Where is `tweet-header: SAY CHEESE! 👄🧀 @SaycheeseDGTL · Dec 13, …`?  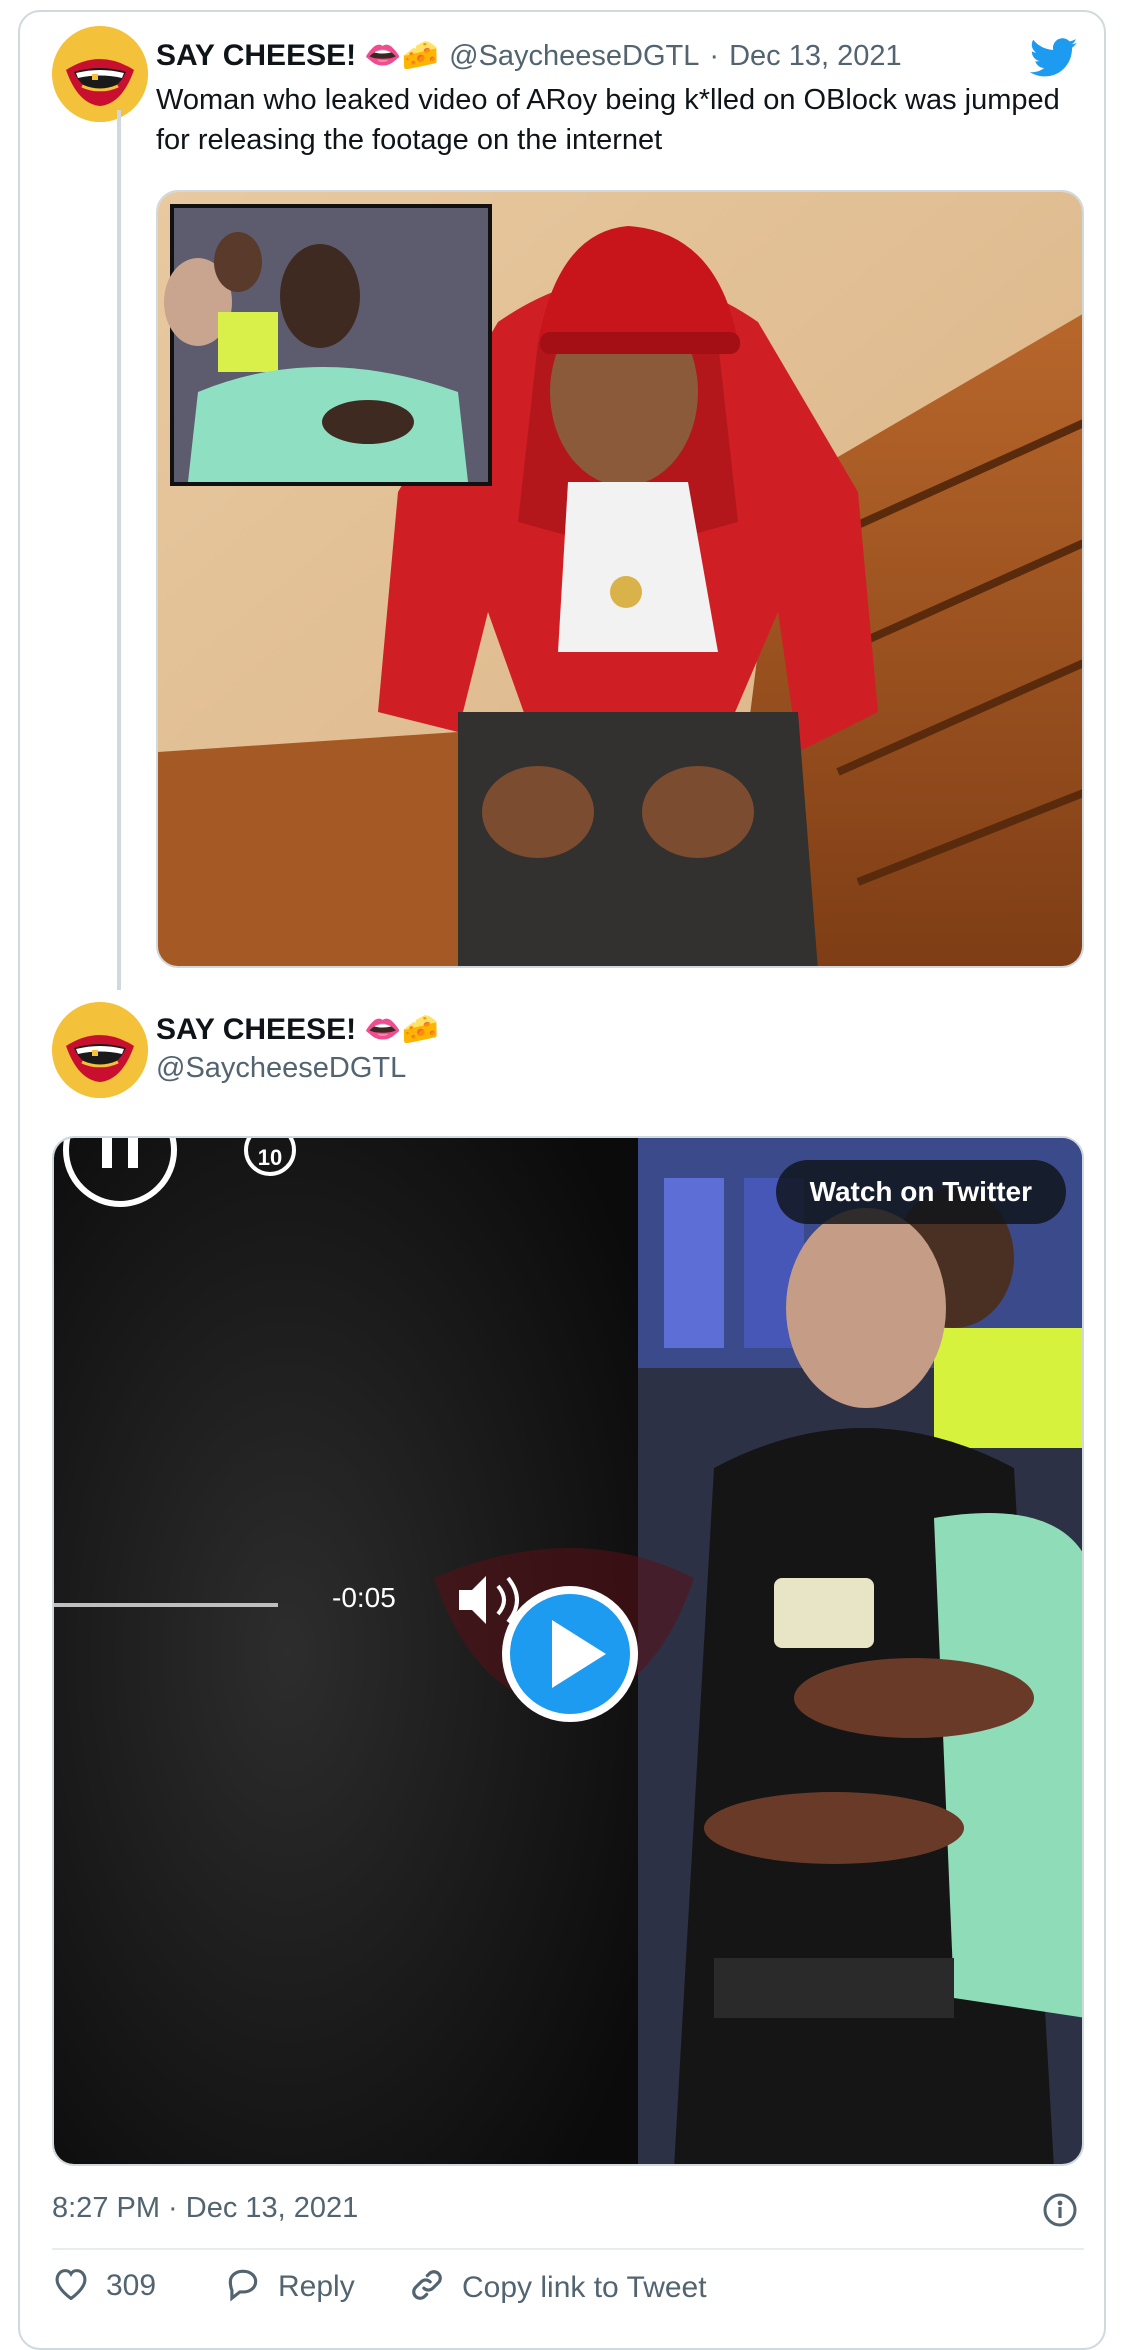 tweet-header: SAY CHEESE! 👄🧀 @SaycheeseDGTL · Dec 13, … is located at coordinates (529, 55).